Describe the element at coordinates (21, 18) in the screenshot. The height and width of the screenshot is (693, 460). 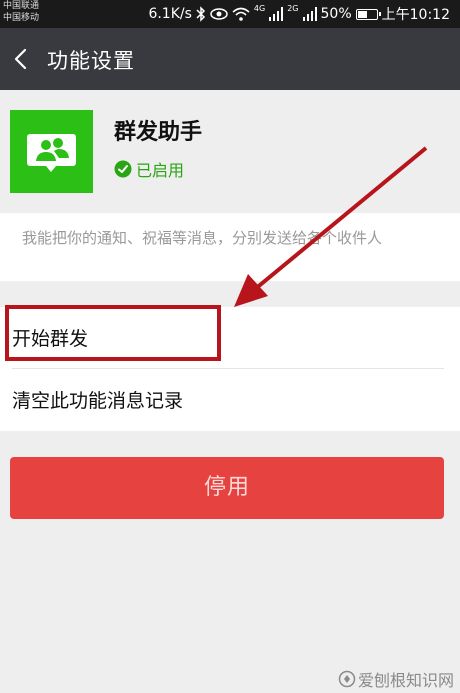
I see `carrier-2: 中国移动` at that location.